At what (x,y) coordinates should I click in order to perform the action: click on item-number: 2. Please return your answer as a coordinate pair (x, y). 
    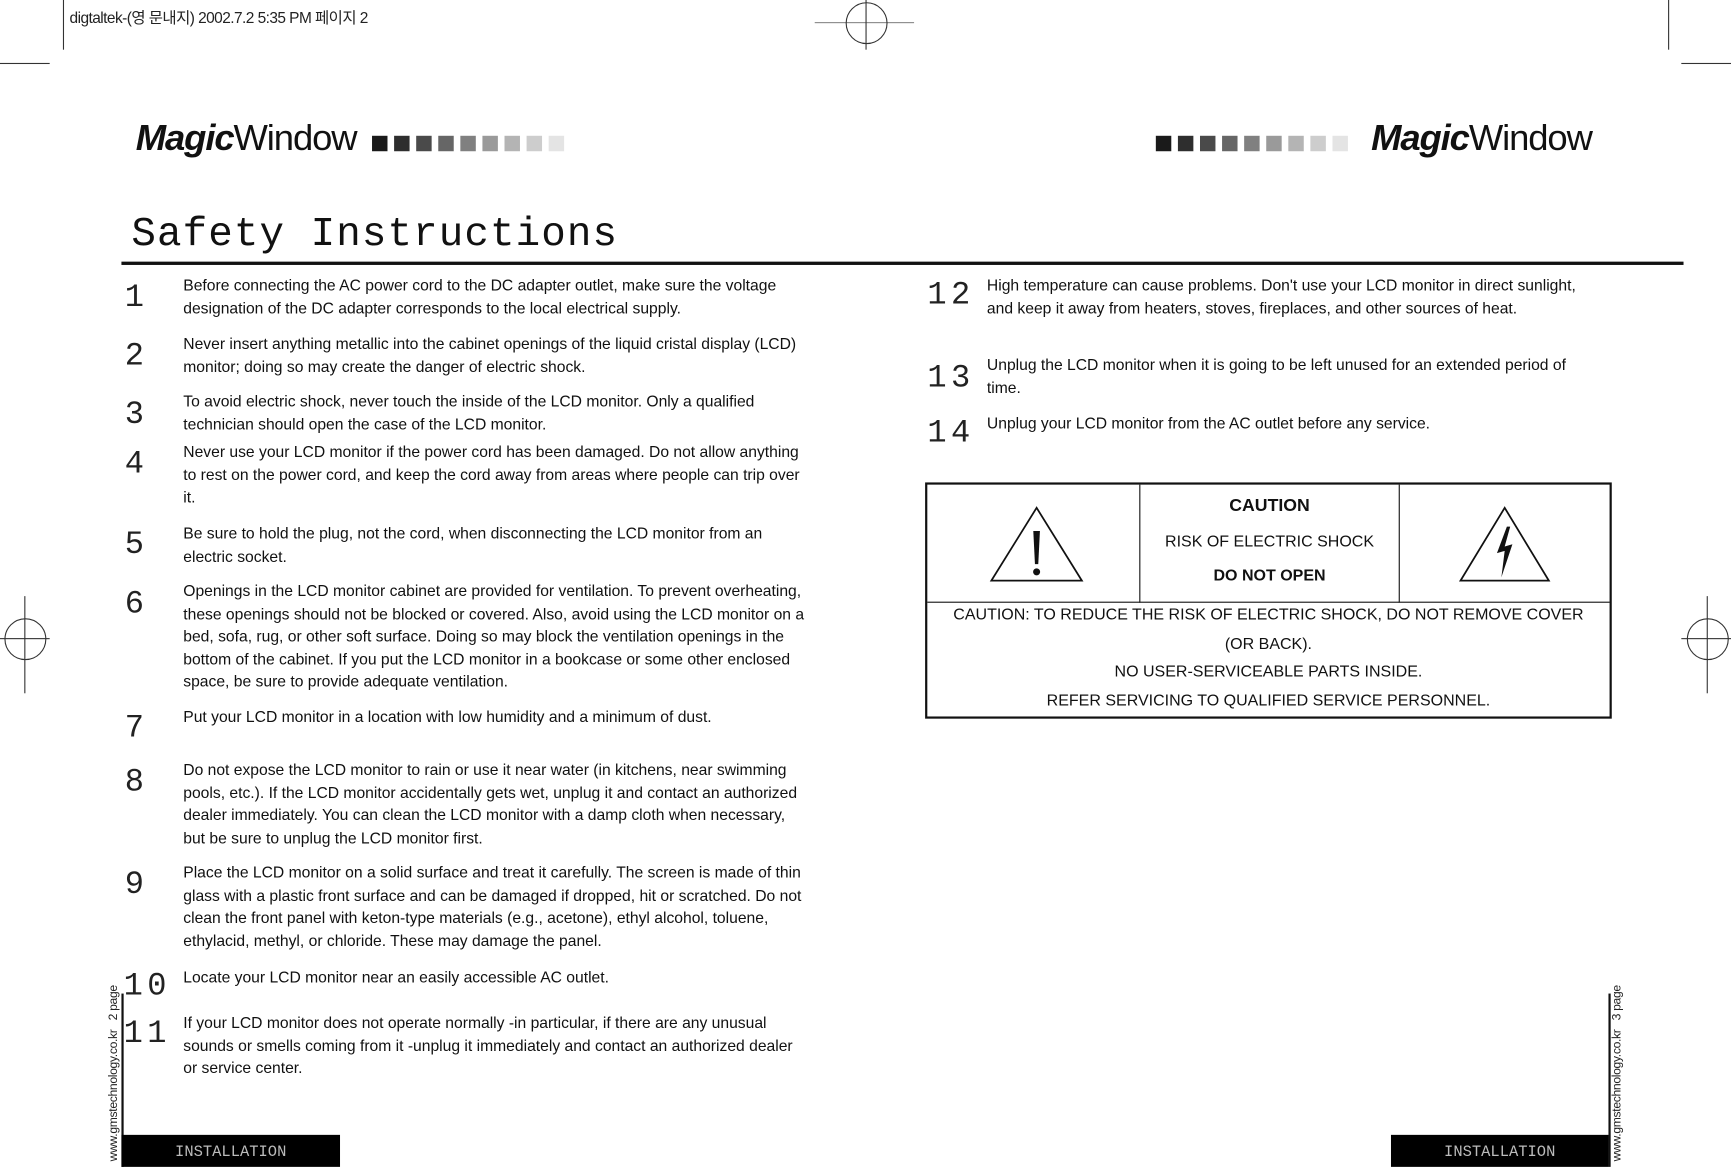
    Looking at the image, I should click on (136, 356).